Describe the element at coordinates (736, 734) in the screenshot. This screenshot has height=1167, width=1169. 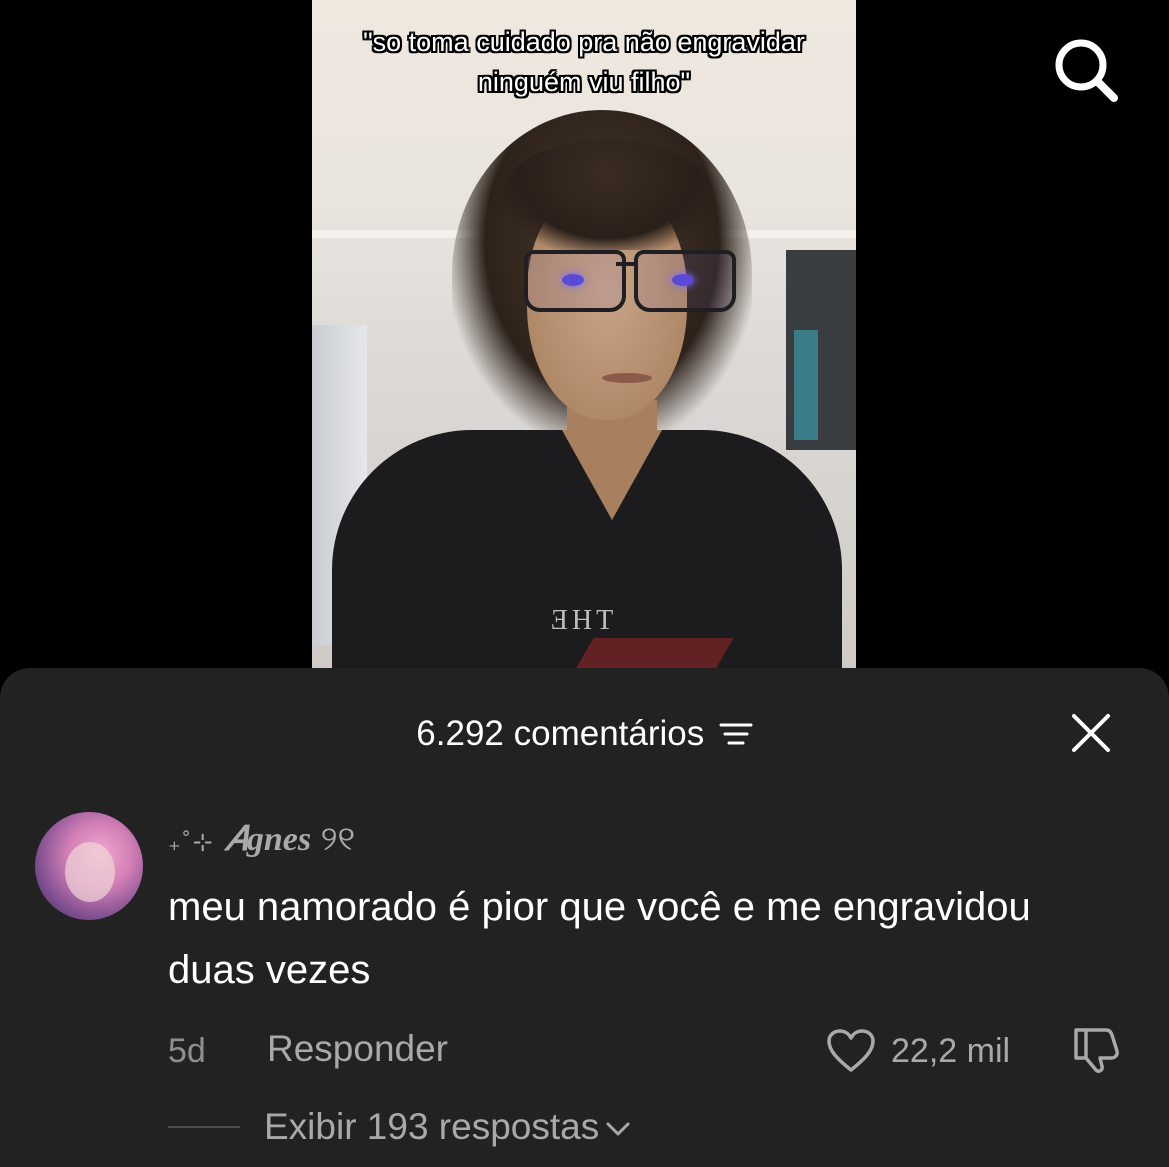
I see `sort-icon` at that location.